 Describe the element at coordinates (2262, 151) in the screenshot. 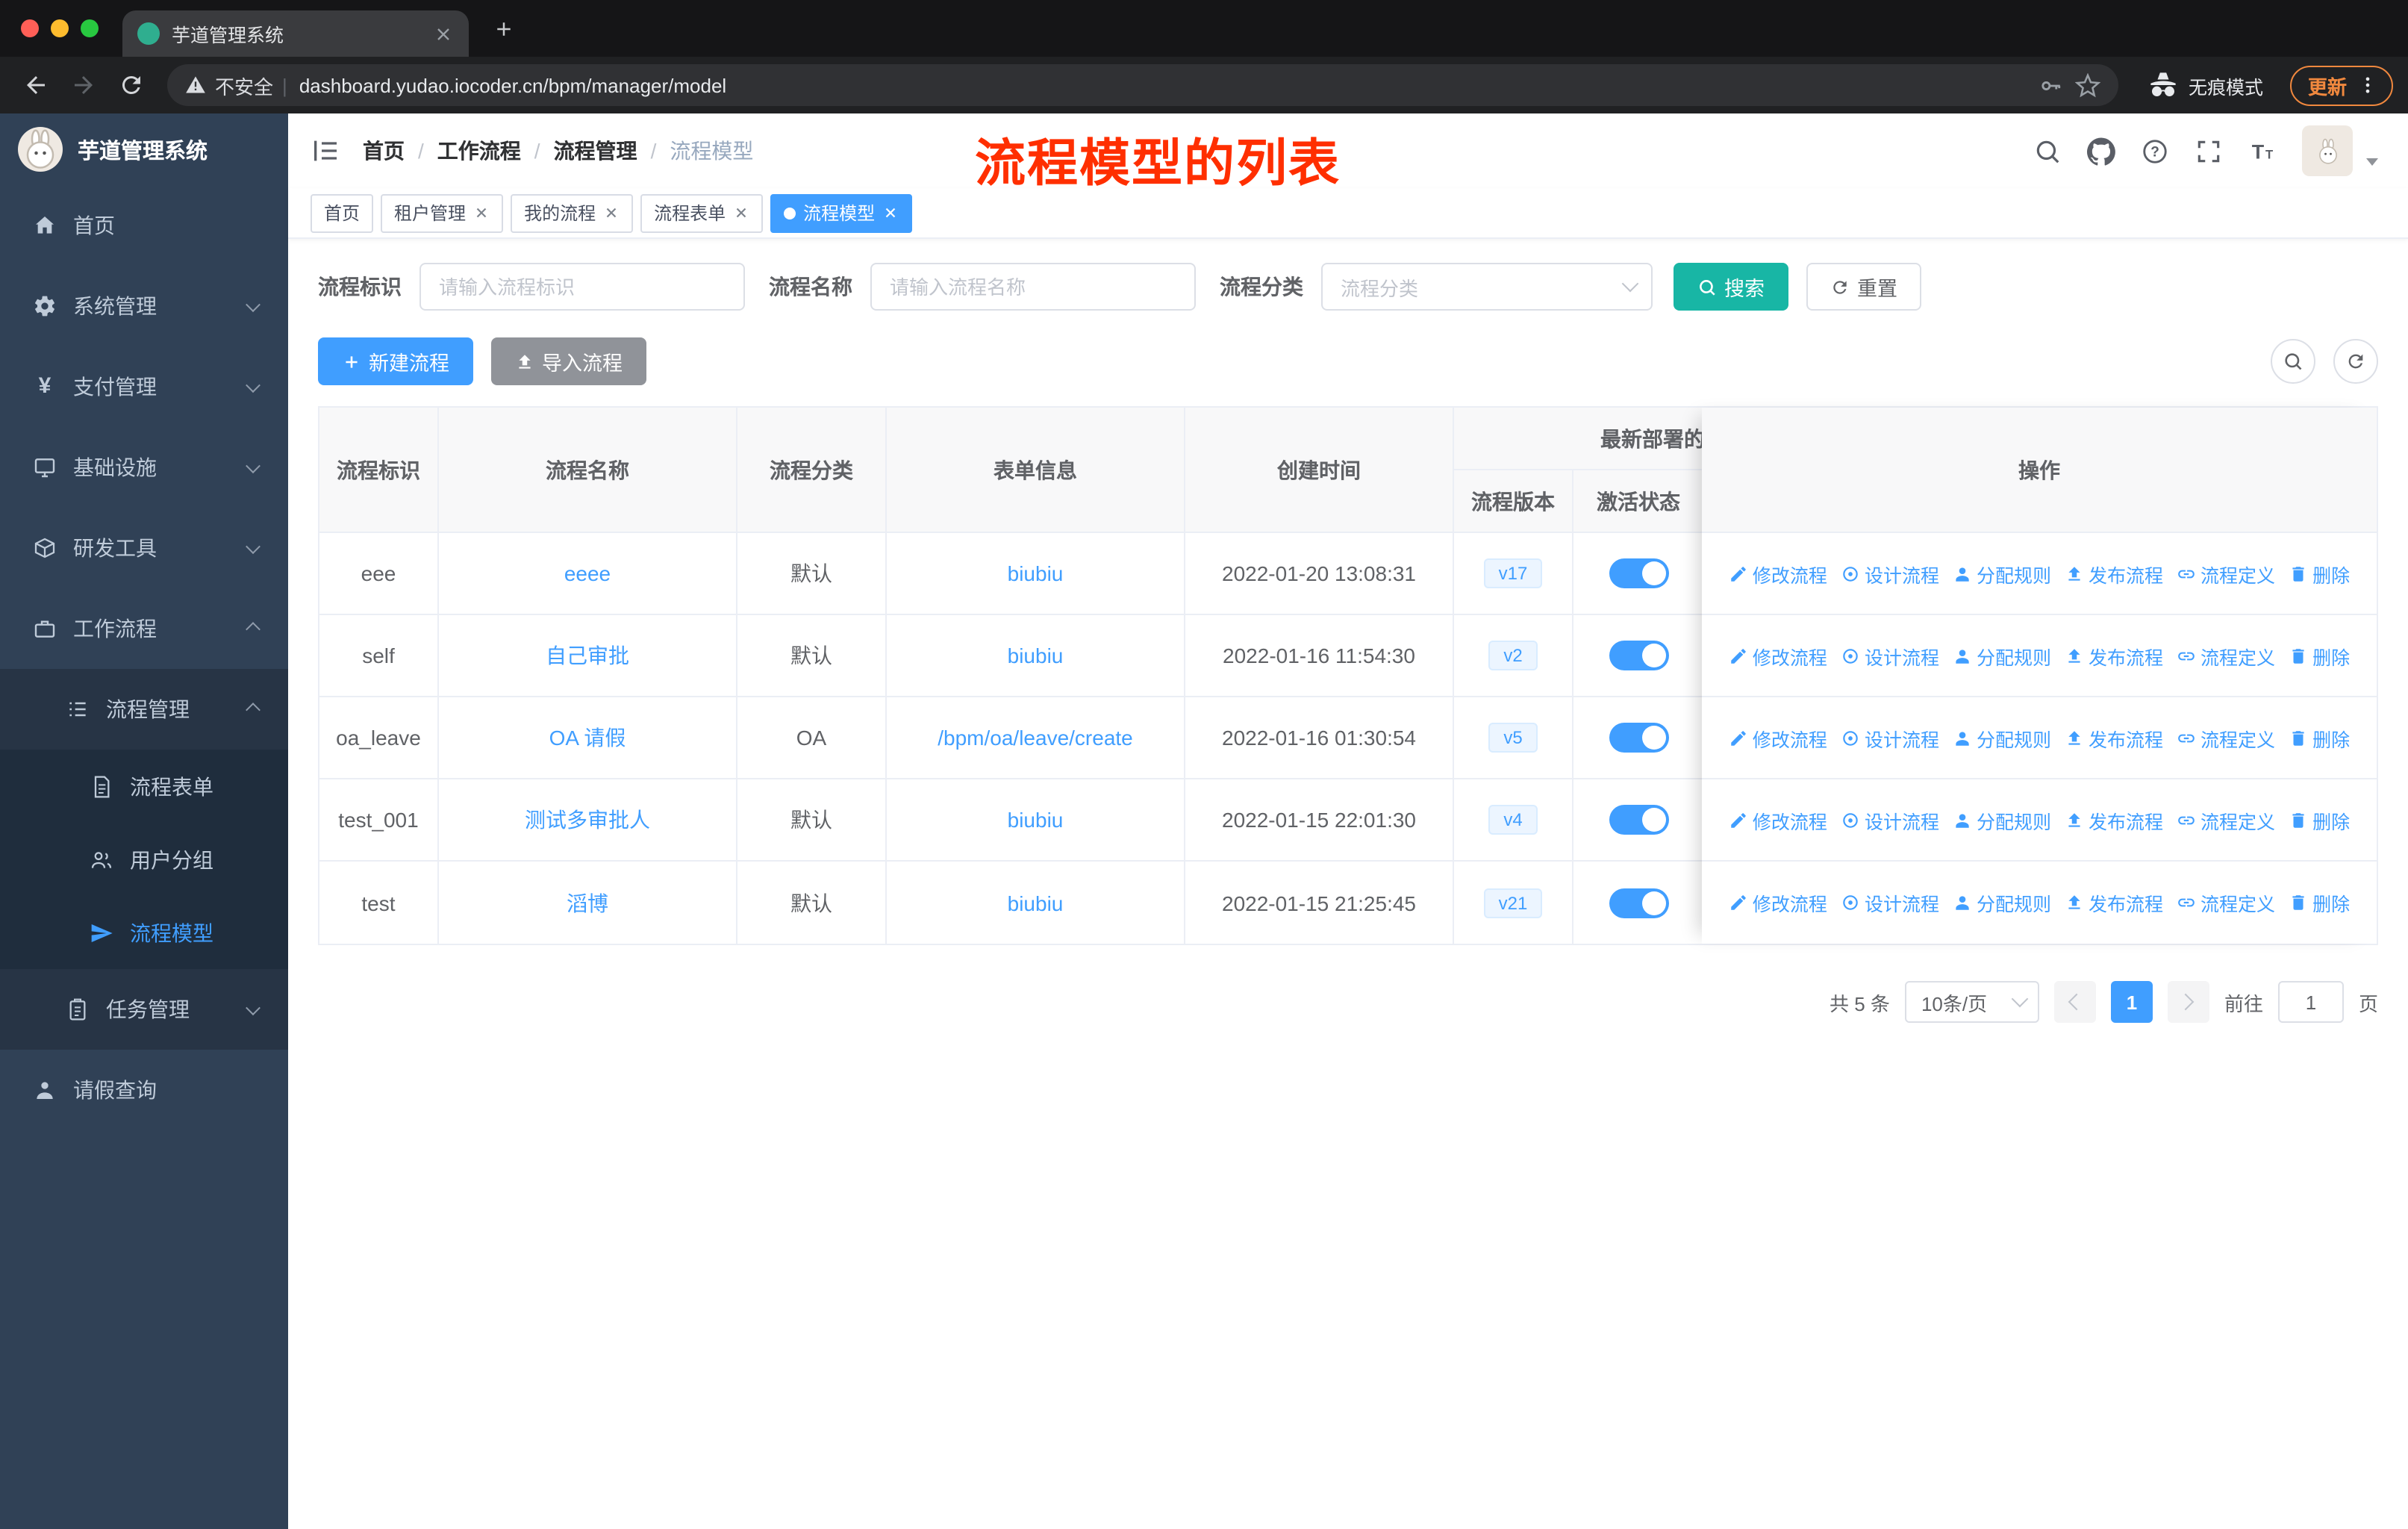

I see `font-size-icon: TT` at that location.